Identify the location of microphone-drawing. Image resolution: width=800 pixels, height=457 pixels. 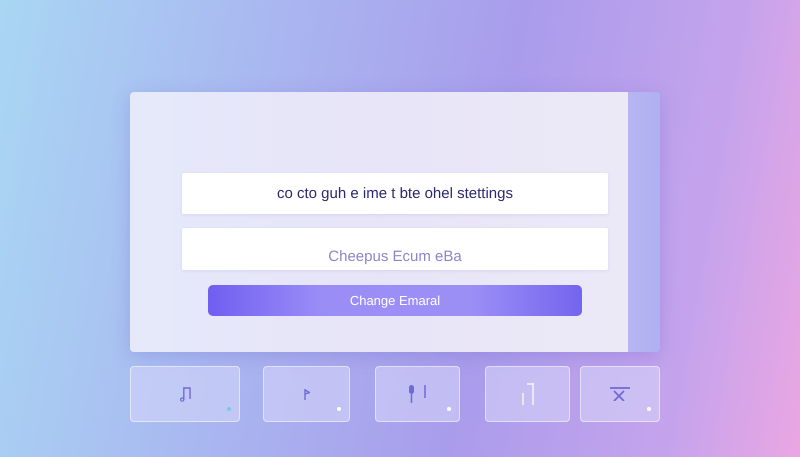
(417, 394).